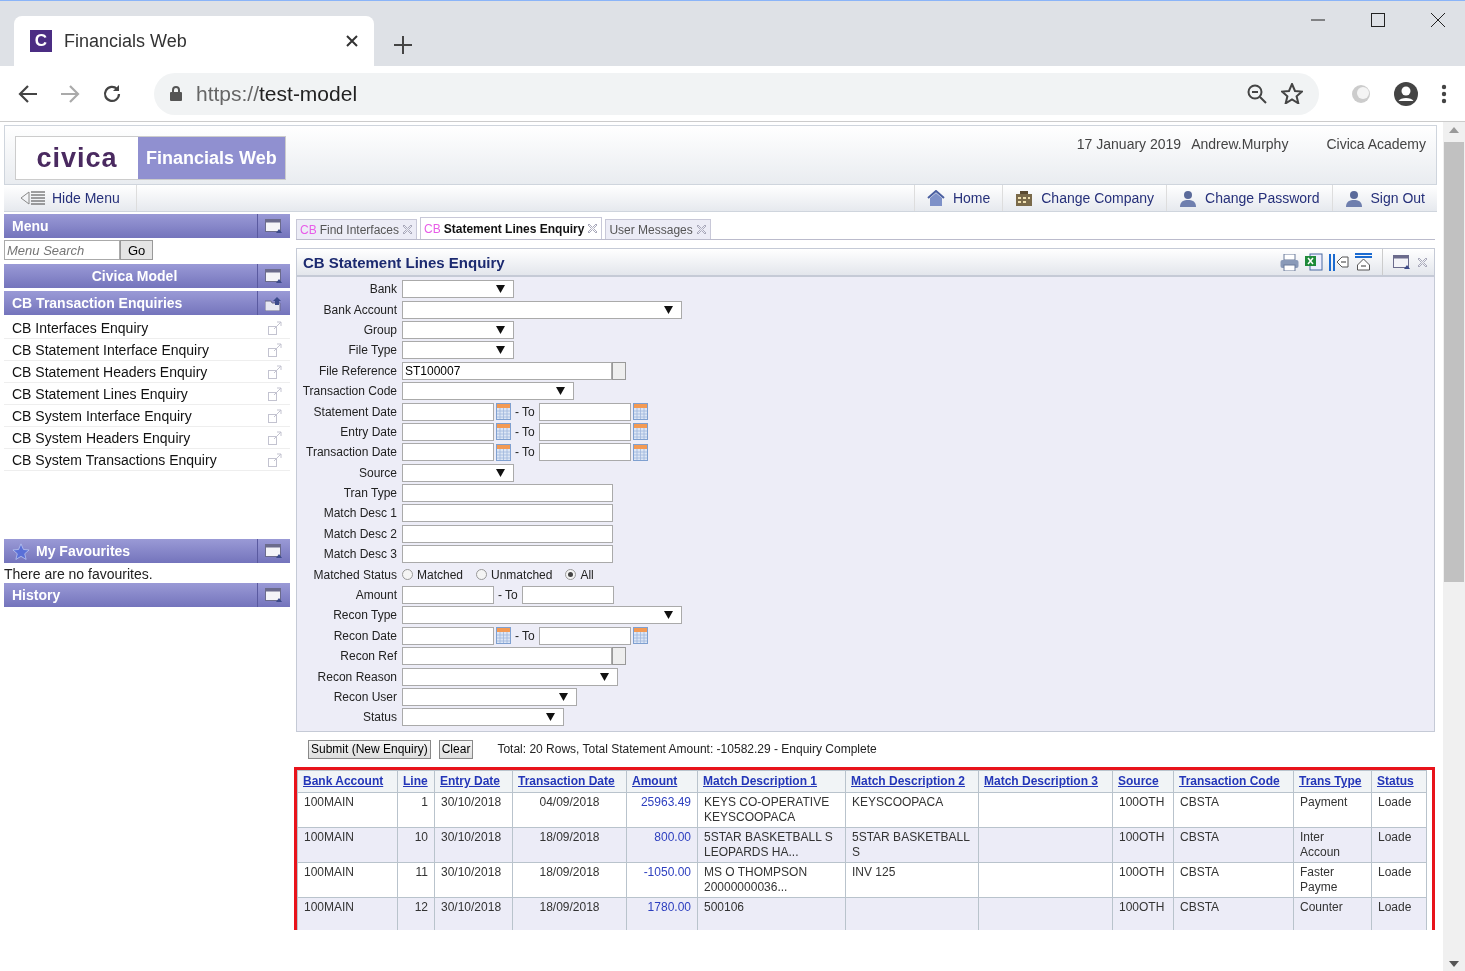 This screenshot has height=971, width=1465. Describe the element at coordinates (403, 45) in the screenshot. I see `plus-icon` at that location.